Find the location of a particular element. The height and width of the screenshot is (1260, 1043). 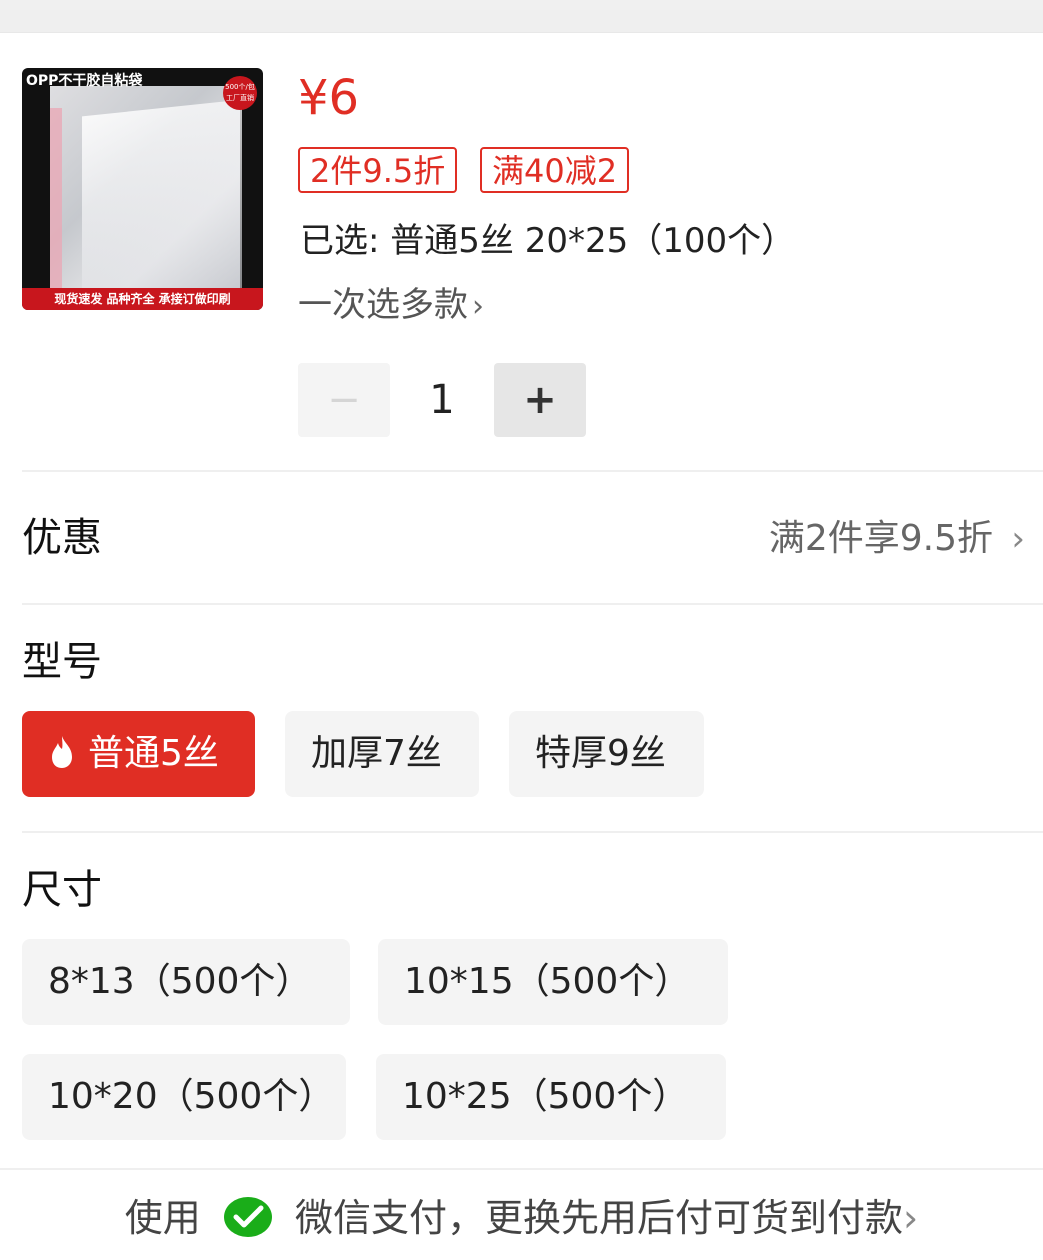

multi-select-link: 一次选多款 › is located at coordinates (391, 306).